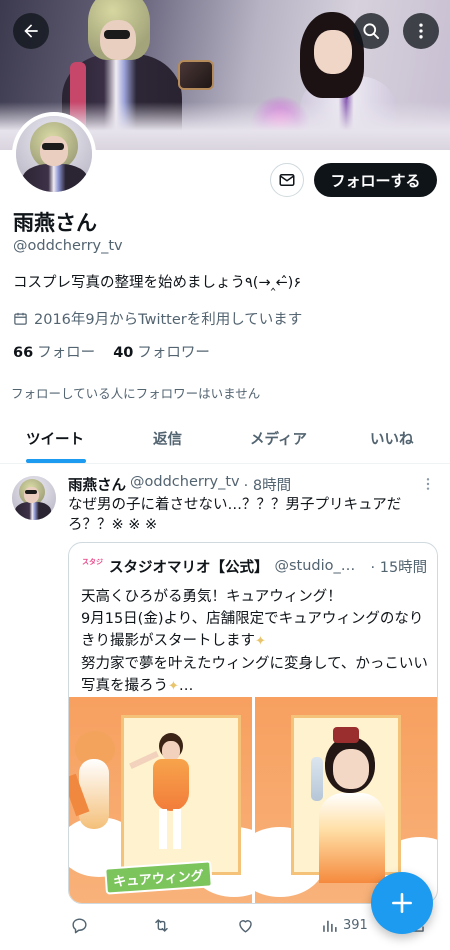 The image size is (450, 950). I want to click on compose-tweet-button, so click(402, 903).